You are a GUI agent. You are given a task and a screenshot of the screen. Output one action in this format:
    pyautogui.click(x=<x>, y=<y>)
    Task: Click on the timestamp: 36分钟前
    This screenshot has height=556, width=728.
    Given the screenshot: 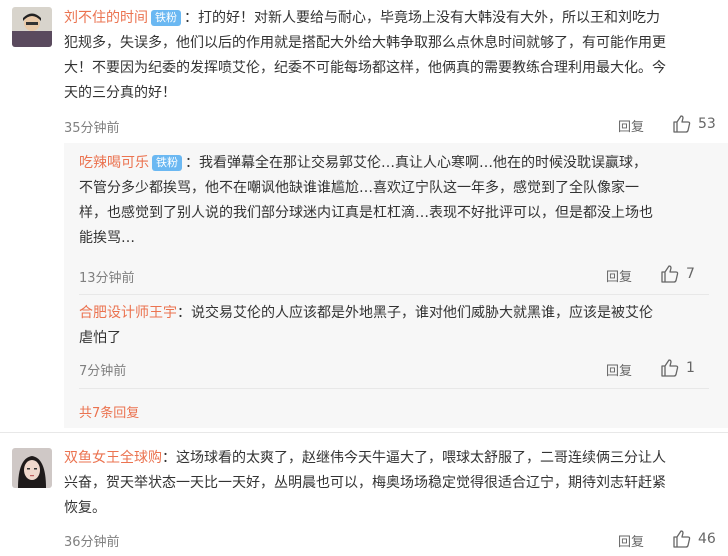 What is the action you would take?
    pyautogui.click(x=92, y=542)
    